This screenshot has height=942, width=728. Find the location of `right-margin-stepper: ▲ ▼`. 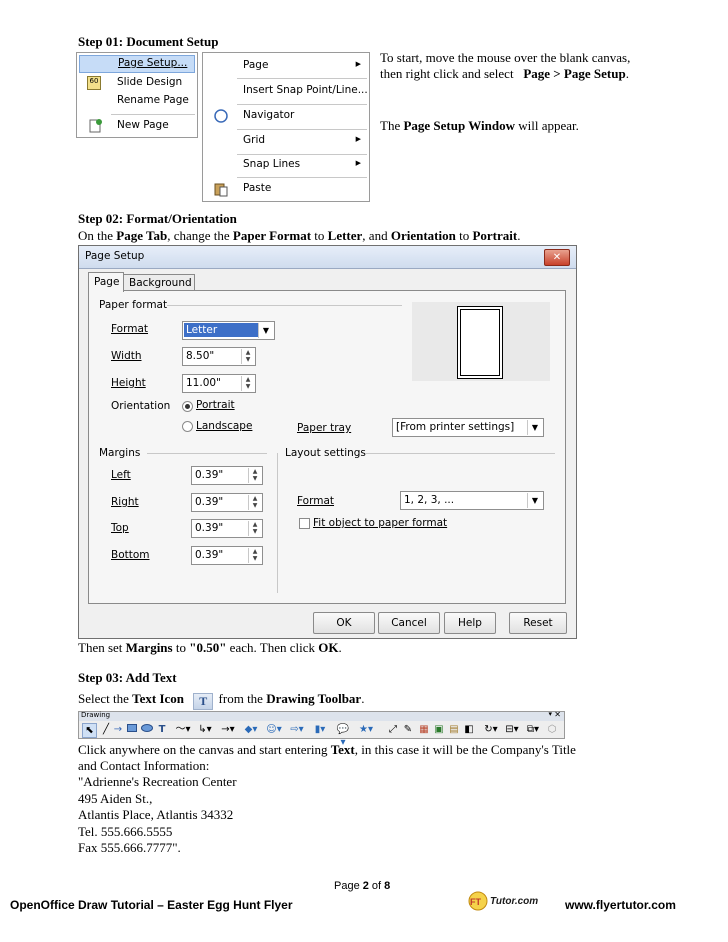

right-margin-stepper: ▲ ▼ is located at coordinates (254, 502).